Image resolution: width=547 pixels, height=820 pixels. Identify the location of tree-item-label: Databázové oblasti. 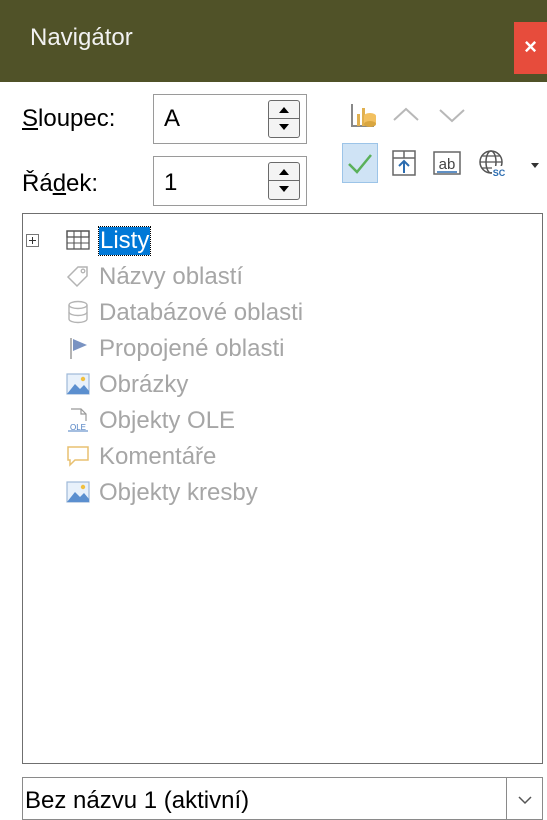
(201, 312).